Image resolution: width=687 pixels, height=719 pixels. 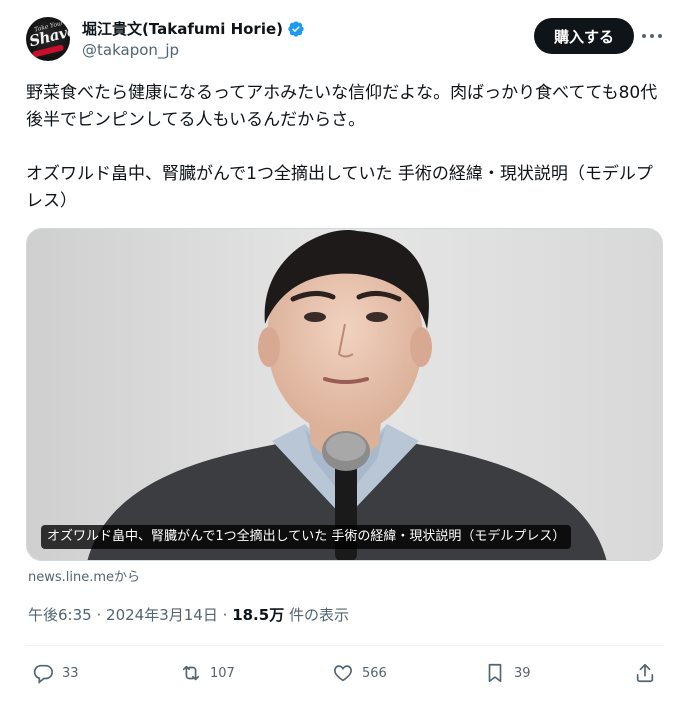 I want to click on divider, so click(x=345, y=645).